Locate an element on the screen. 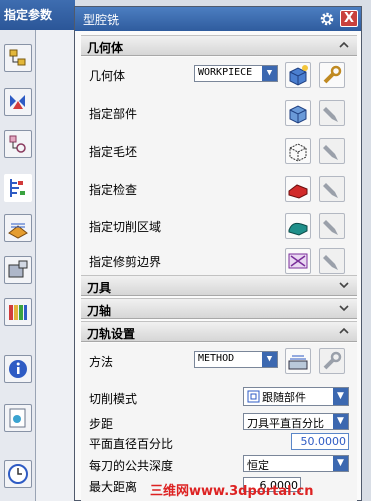  path-settings-section-header: 刀轨设置 is located at coordinates (219, 331).